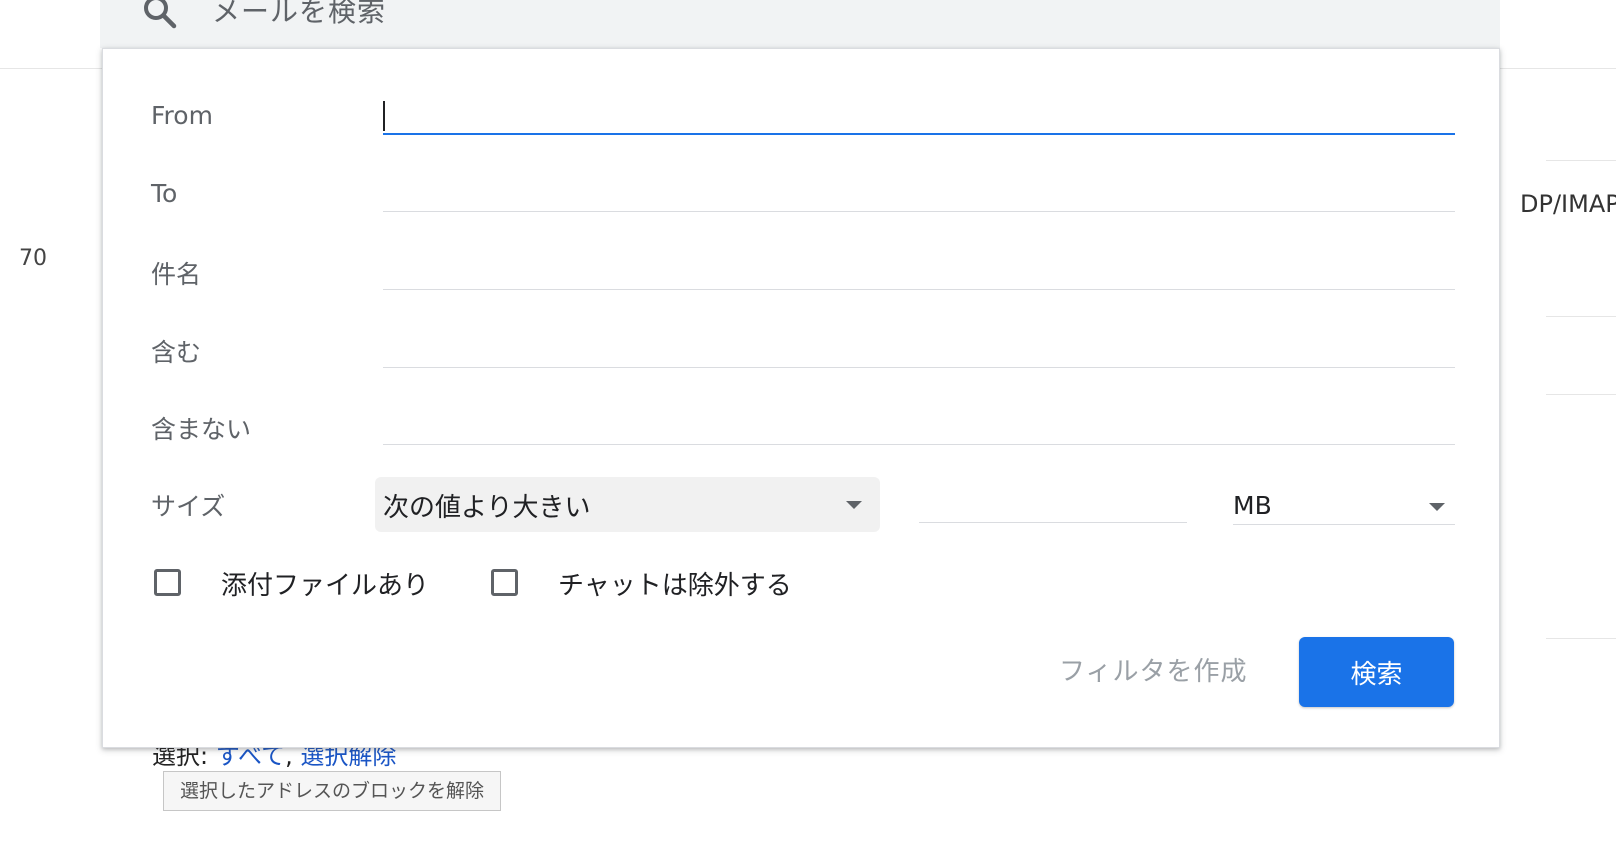 The width and height of the screenshot is (1616, 844). I want to click on size-operator-value: 次の値より大きい, so click(487, 508).